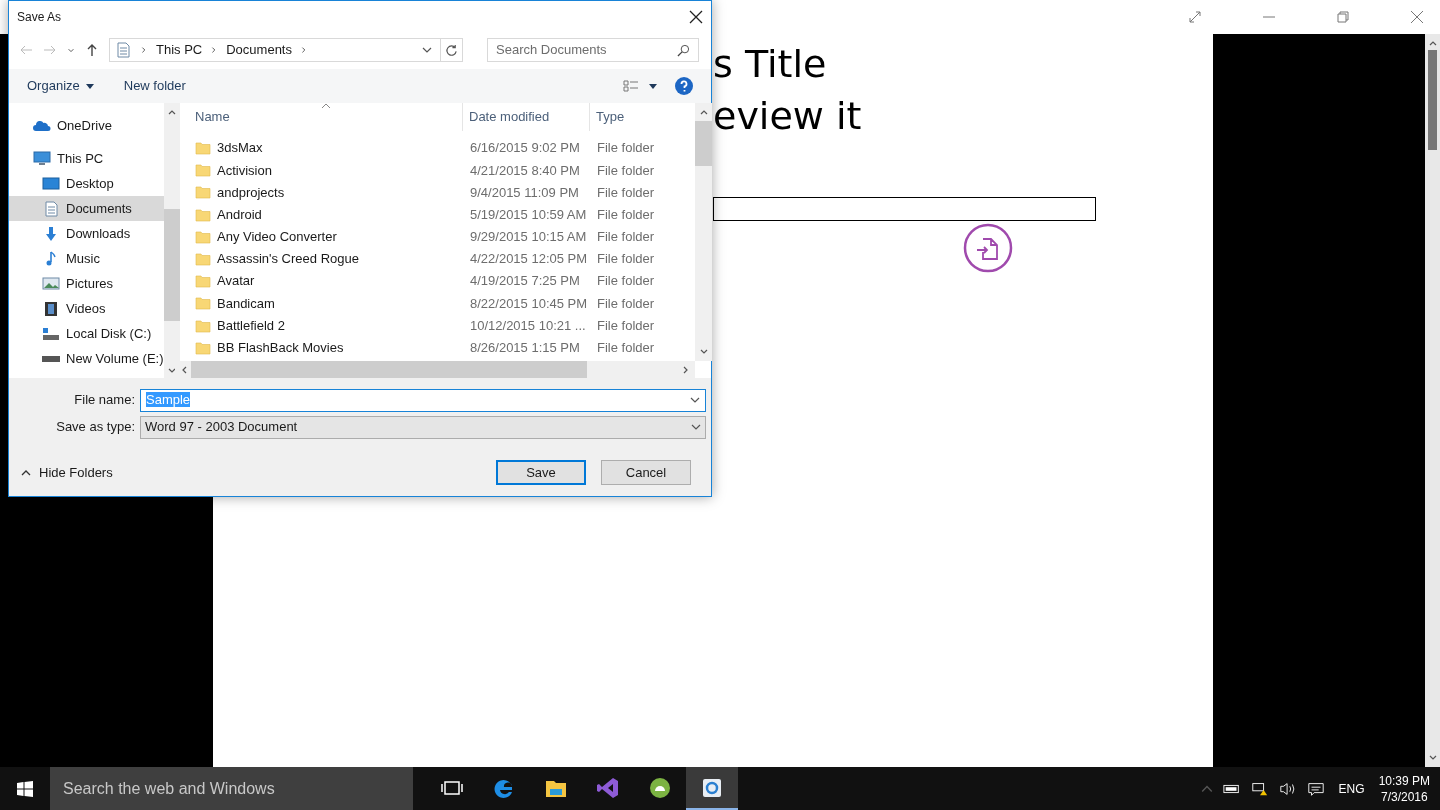 The height and width of the screenshot is (810, 1440). Describe the element at coordinates (154, 86) in the screenshot. I see `new-folder-button: New folder` at that location.